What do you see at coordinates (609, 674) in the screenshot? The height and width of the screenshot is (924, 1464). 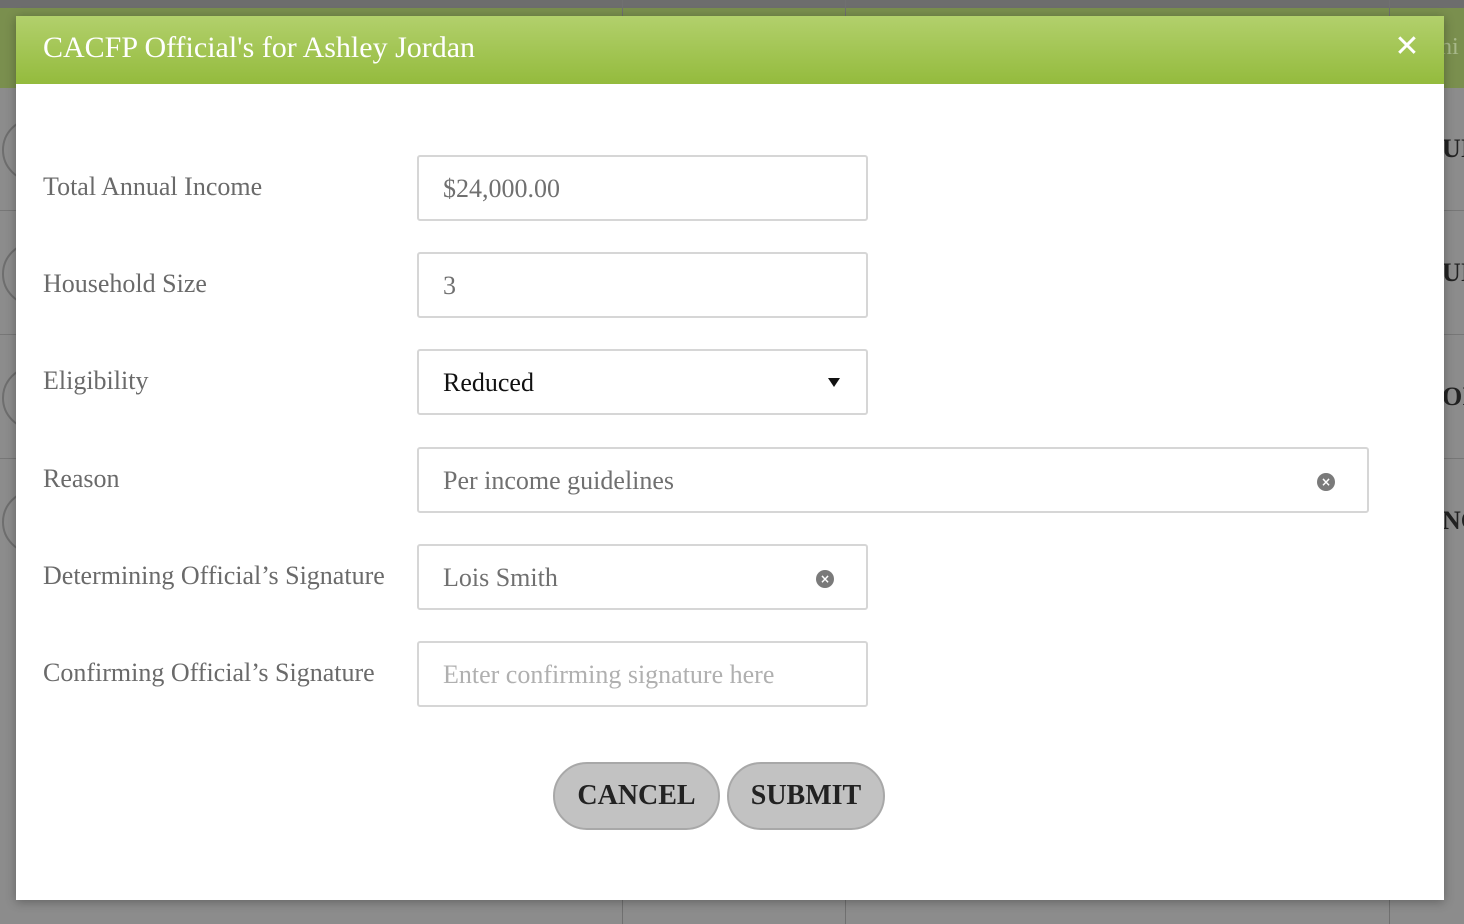 I see `confirming-signature-placeholder: Enter confirming signature here` at bounding box center [609, 674].